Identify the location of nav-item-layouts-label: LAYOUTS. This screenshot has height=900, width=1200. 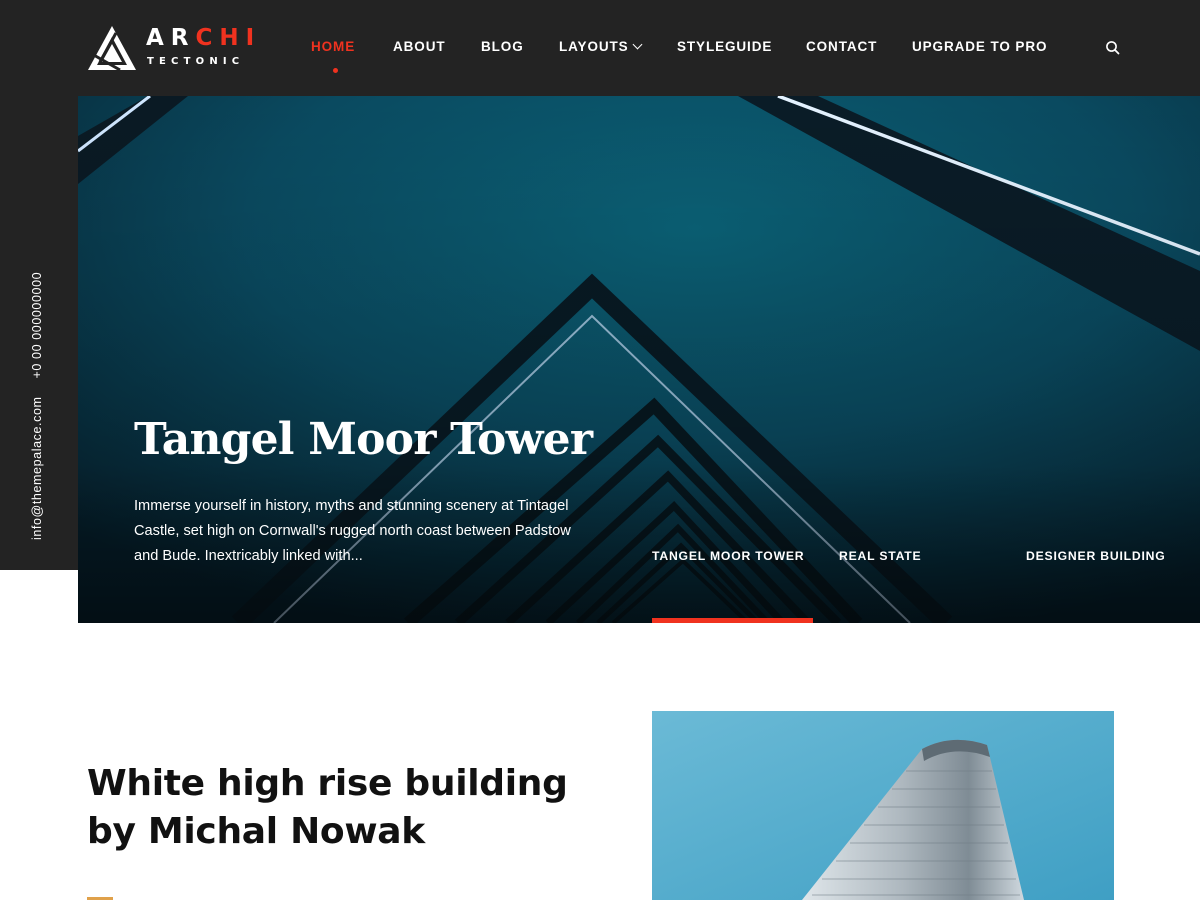
(594, 46).